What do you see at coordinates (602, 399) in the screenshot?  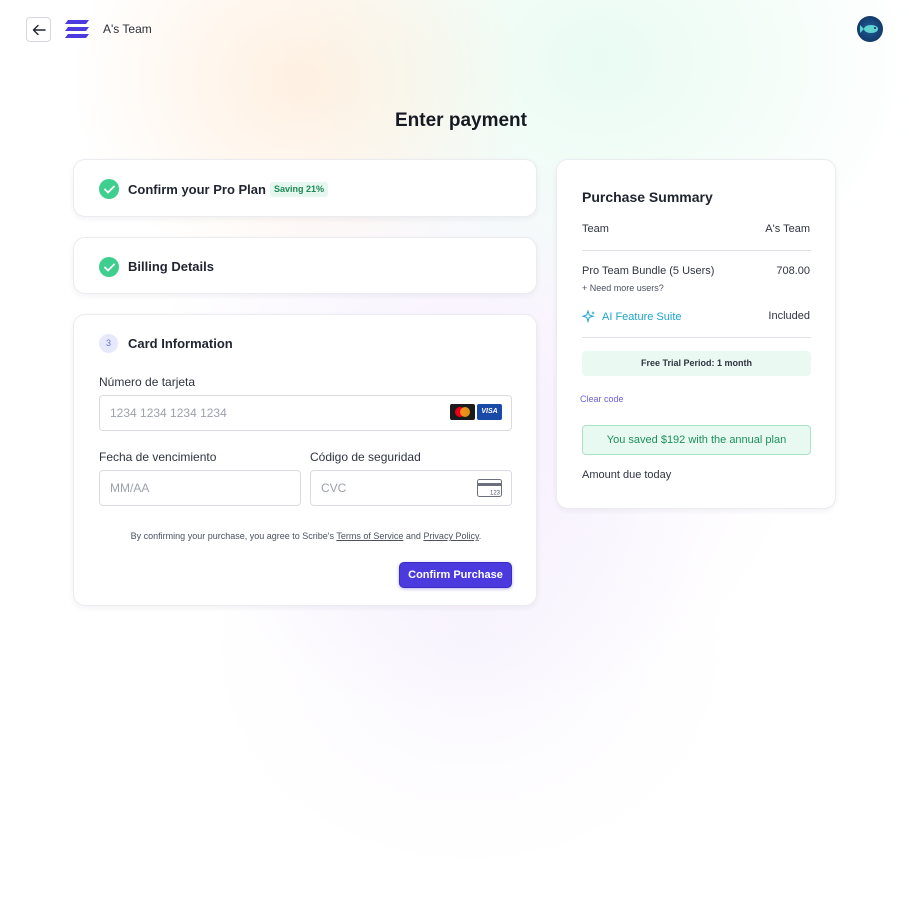 I see `clear-code-link: Clear code` at bounding box center [602, 399].